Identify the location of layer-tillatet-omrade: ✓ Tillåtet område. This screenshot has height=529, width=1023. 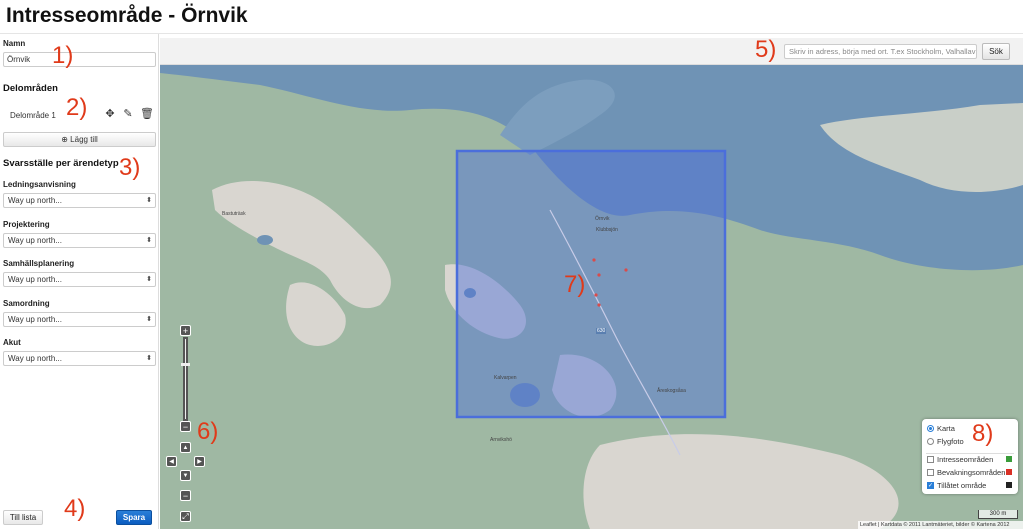
(956, 485).